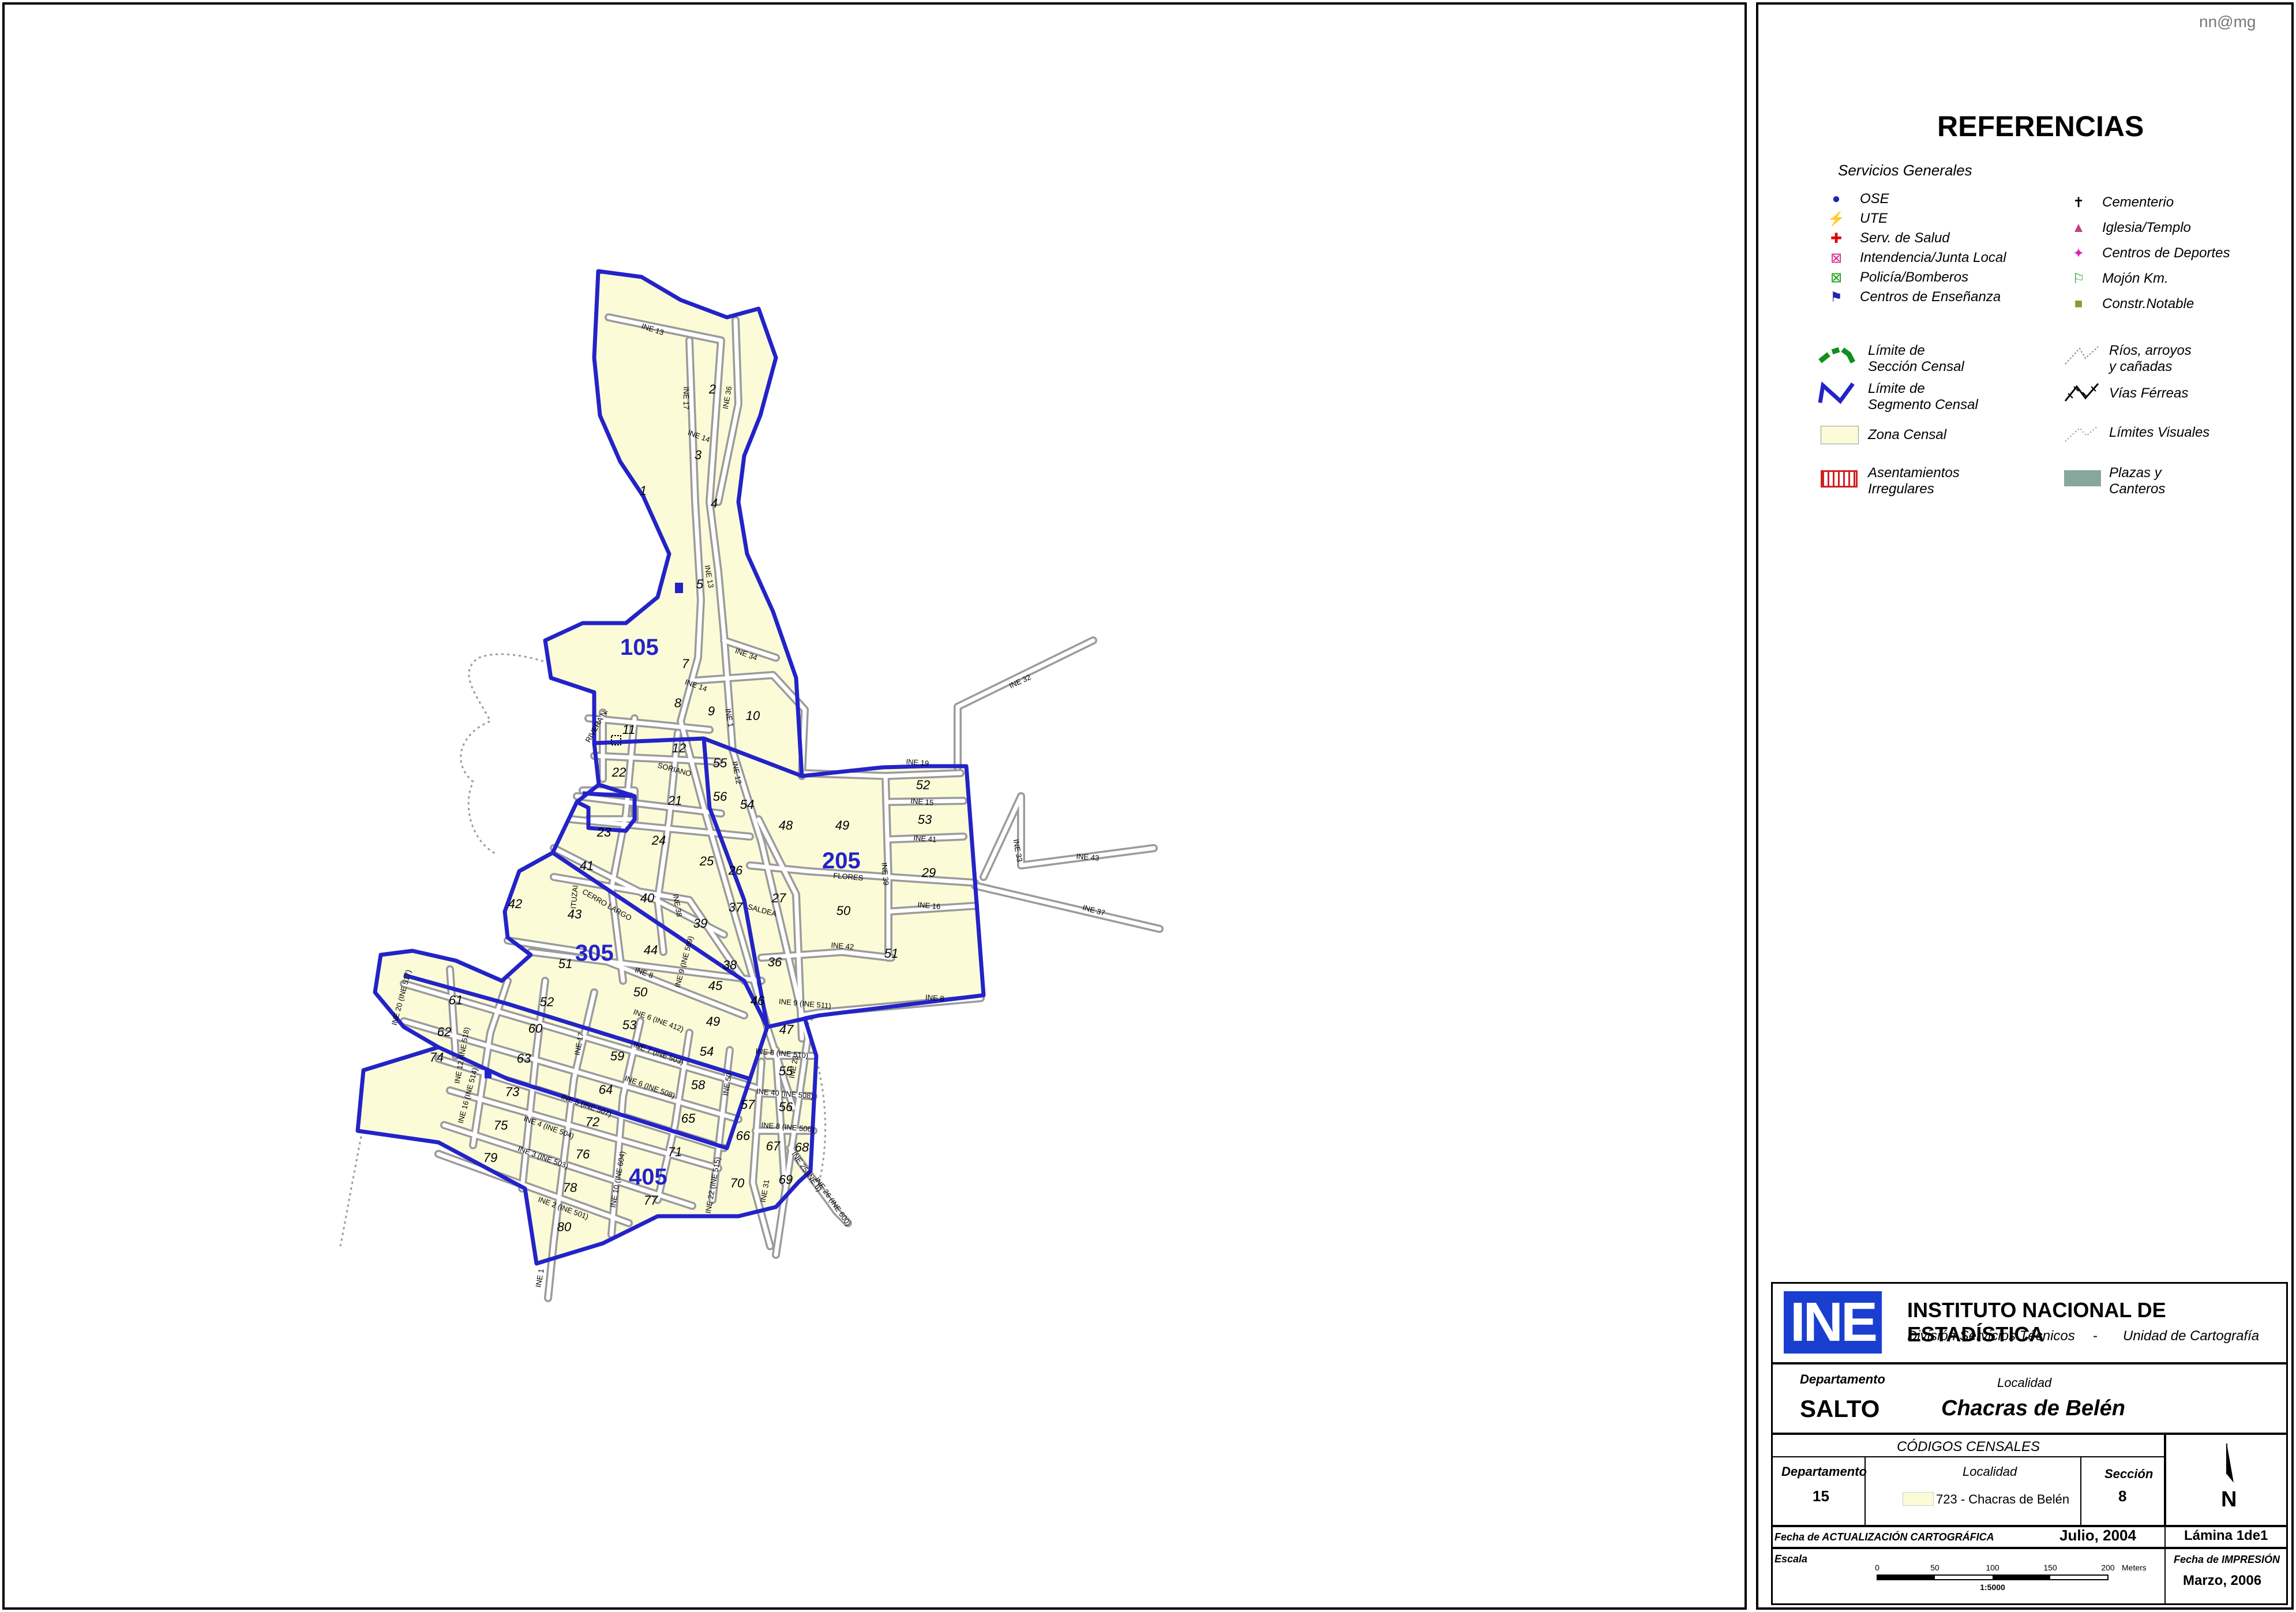 The image size is (2296, 1612). Describe the element at coordinates (651, 1200) in the screenshot. I see `zone-label: 77` at that location.